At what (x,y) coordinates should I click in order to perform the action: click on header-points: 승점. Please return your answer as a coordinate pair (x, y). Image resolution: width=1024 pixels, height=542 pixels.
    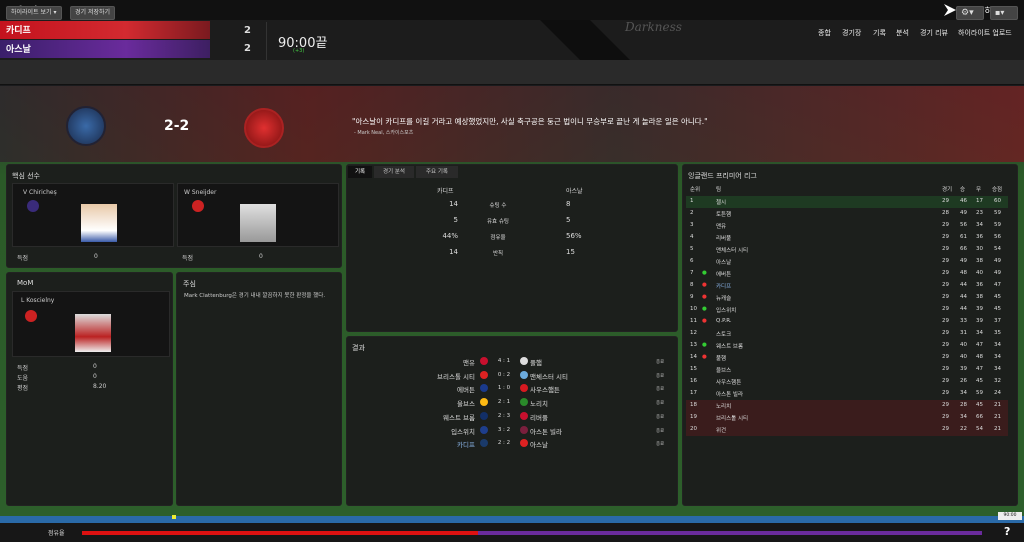
    Looking at the image, I should click on (997, 190).